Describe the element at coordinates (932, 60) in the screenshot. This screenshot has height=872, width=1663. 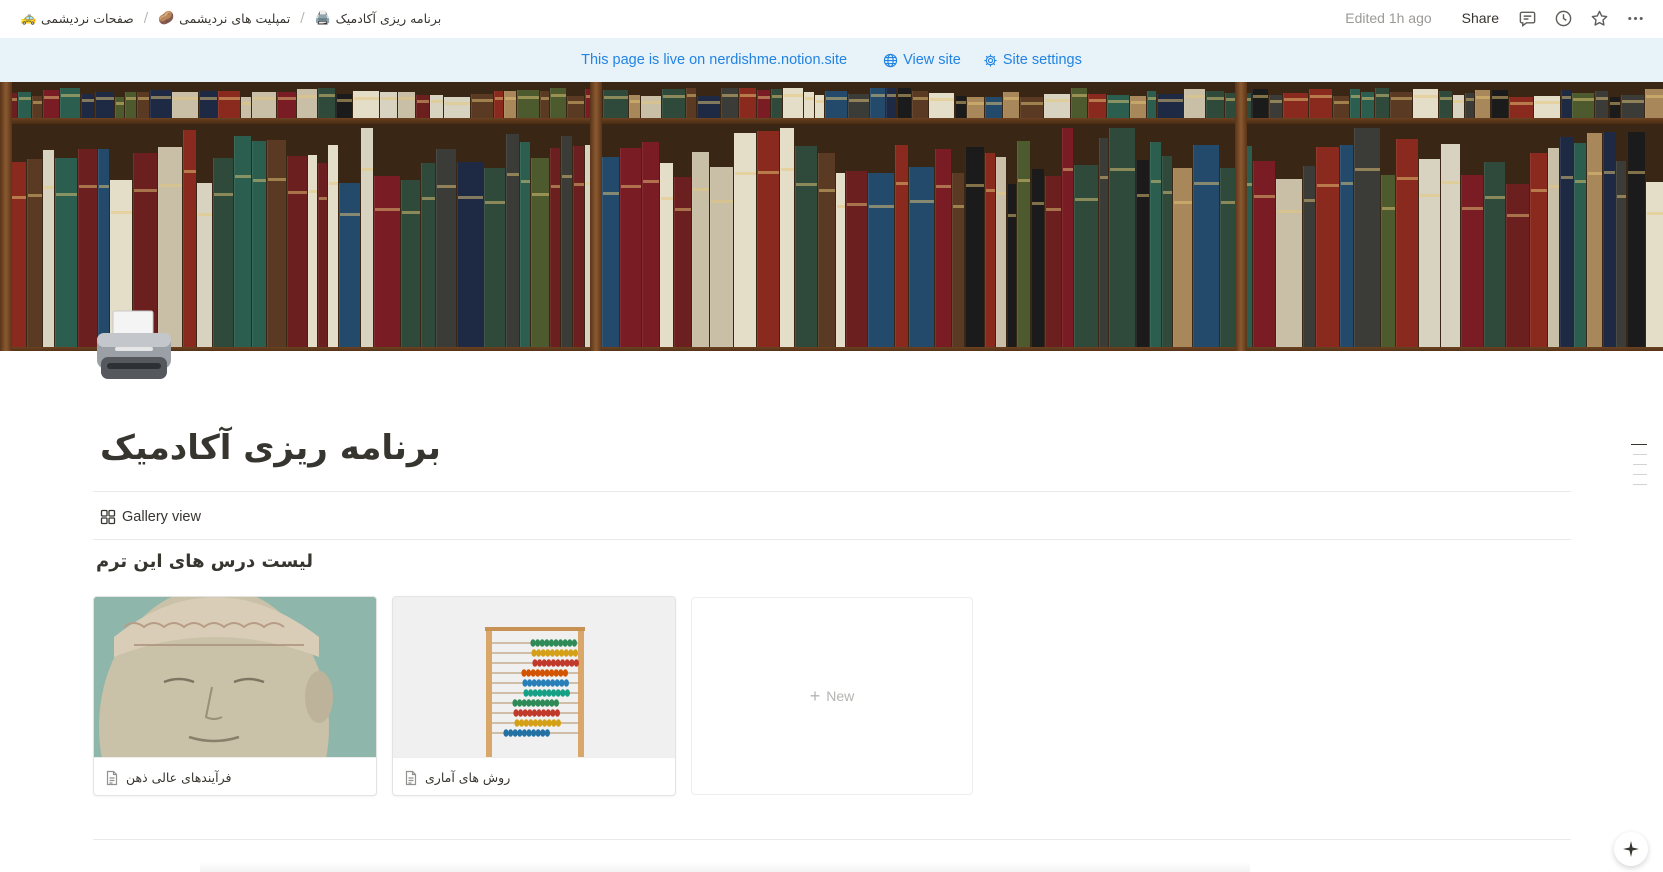
I see `view-site-label: View site` at that location.